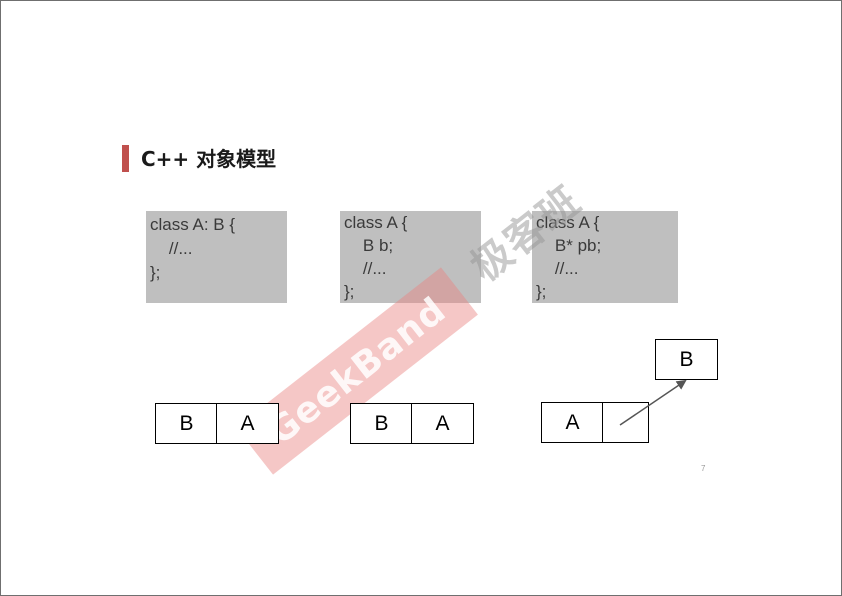 The image size is (842, 596). What do you see at coordinates (653, 402) in the screenshot?
I see `pointer-arrow` at bounding box center [653, 402].